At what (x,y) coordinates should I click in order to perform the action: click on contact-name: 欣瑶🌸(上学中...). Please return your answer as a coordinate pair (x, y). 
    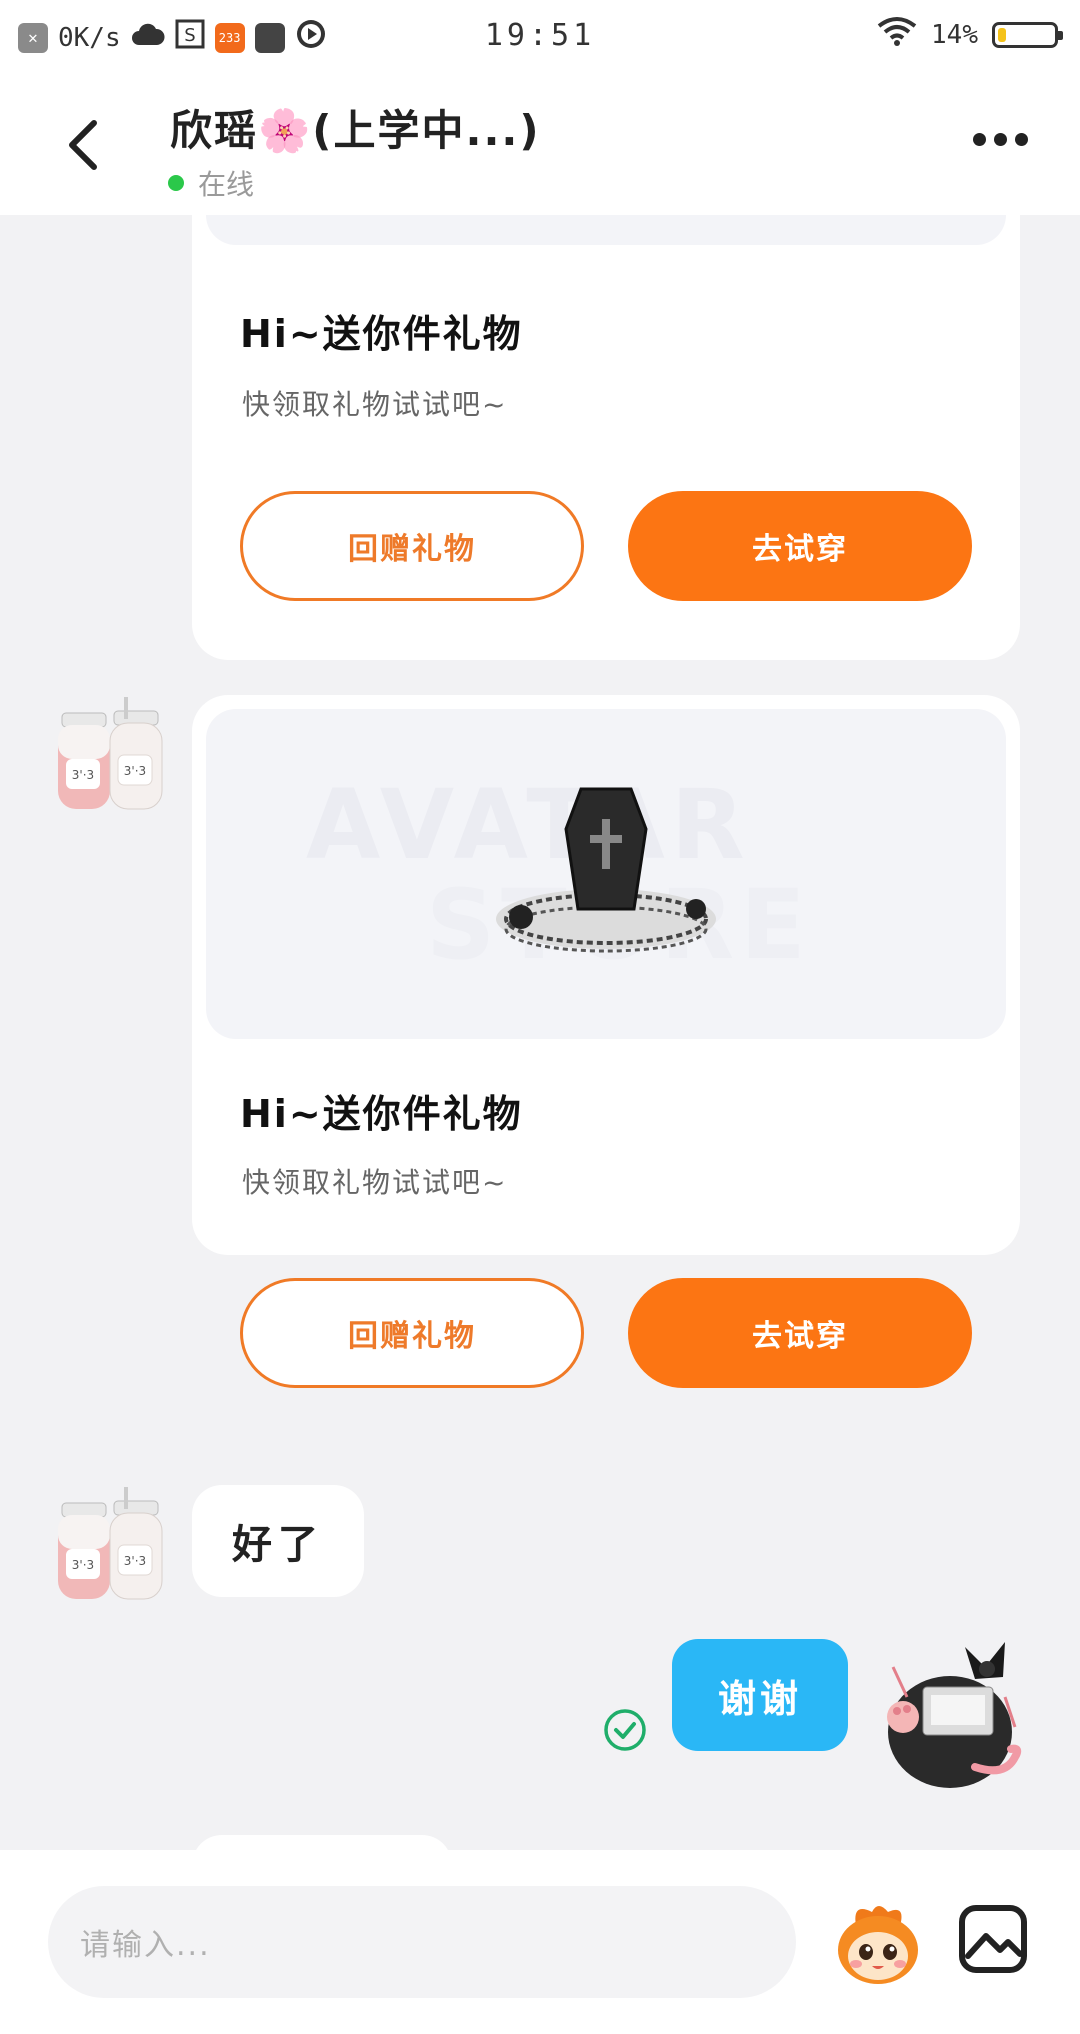
    Looking at the image, I should click on (355, 127).